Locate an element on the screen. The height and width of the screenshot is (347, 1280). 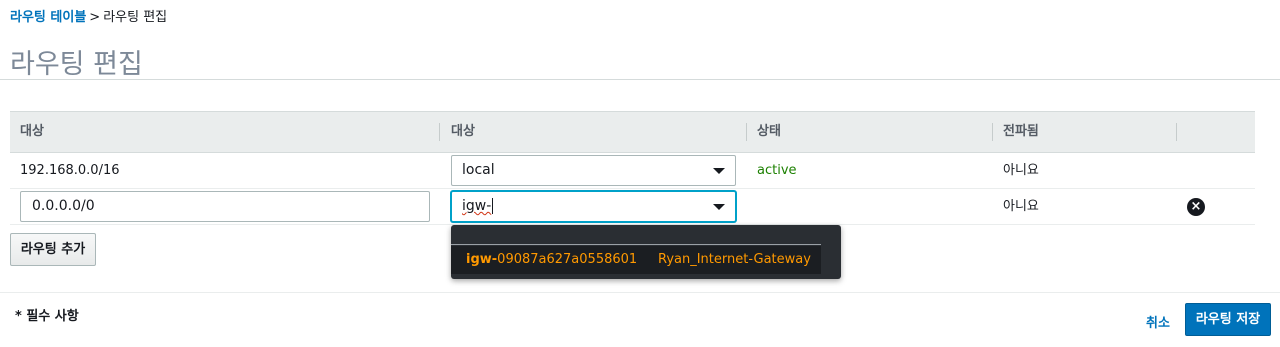
footer-divider is located at coordinates (640, 292).